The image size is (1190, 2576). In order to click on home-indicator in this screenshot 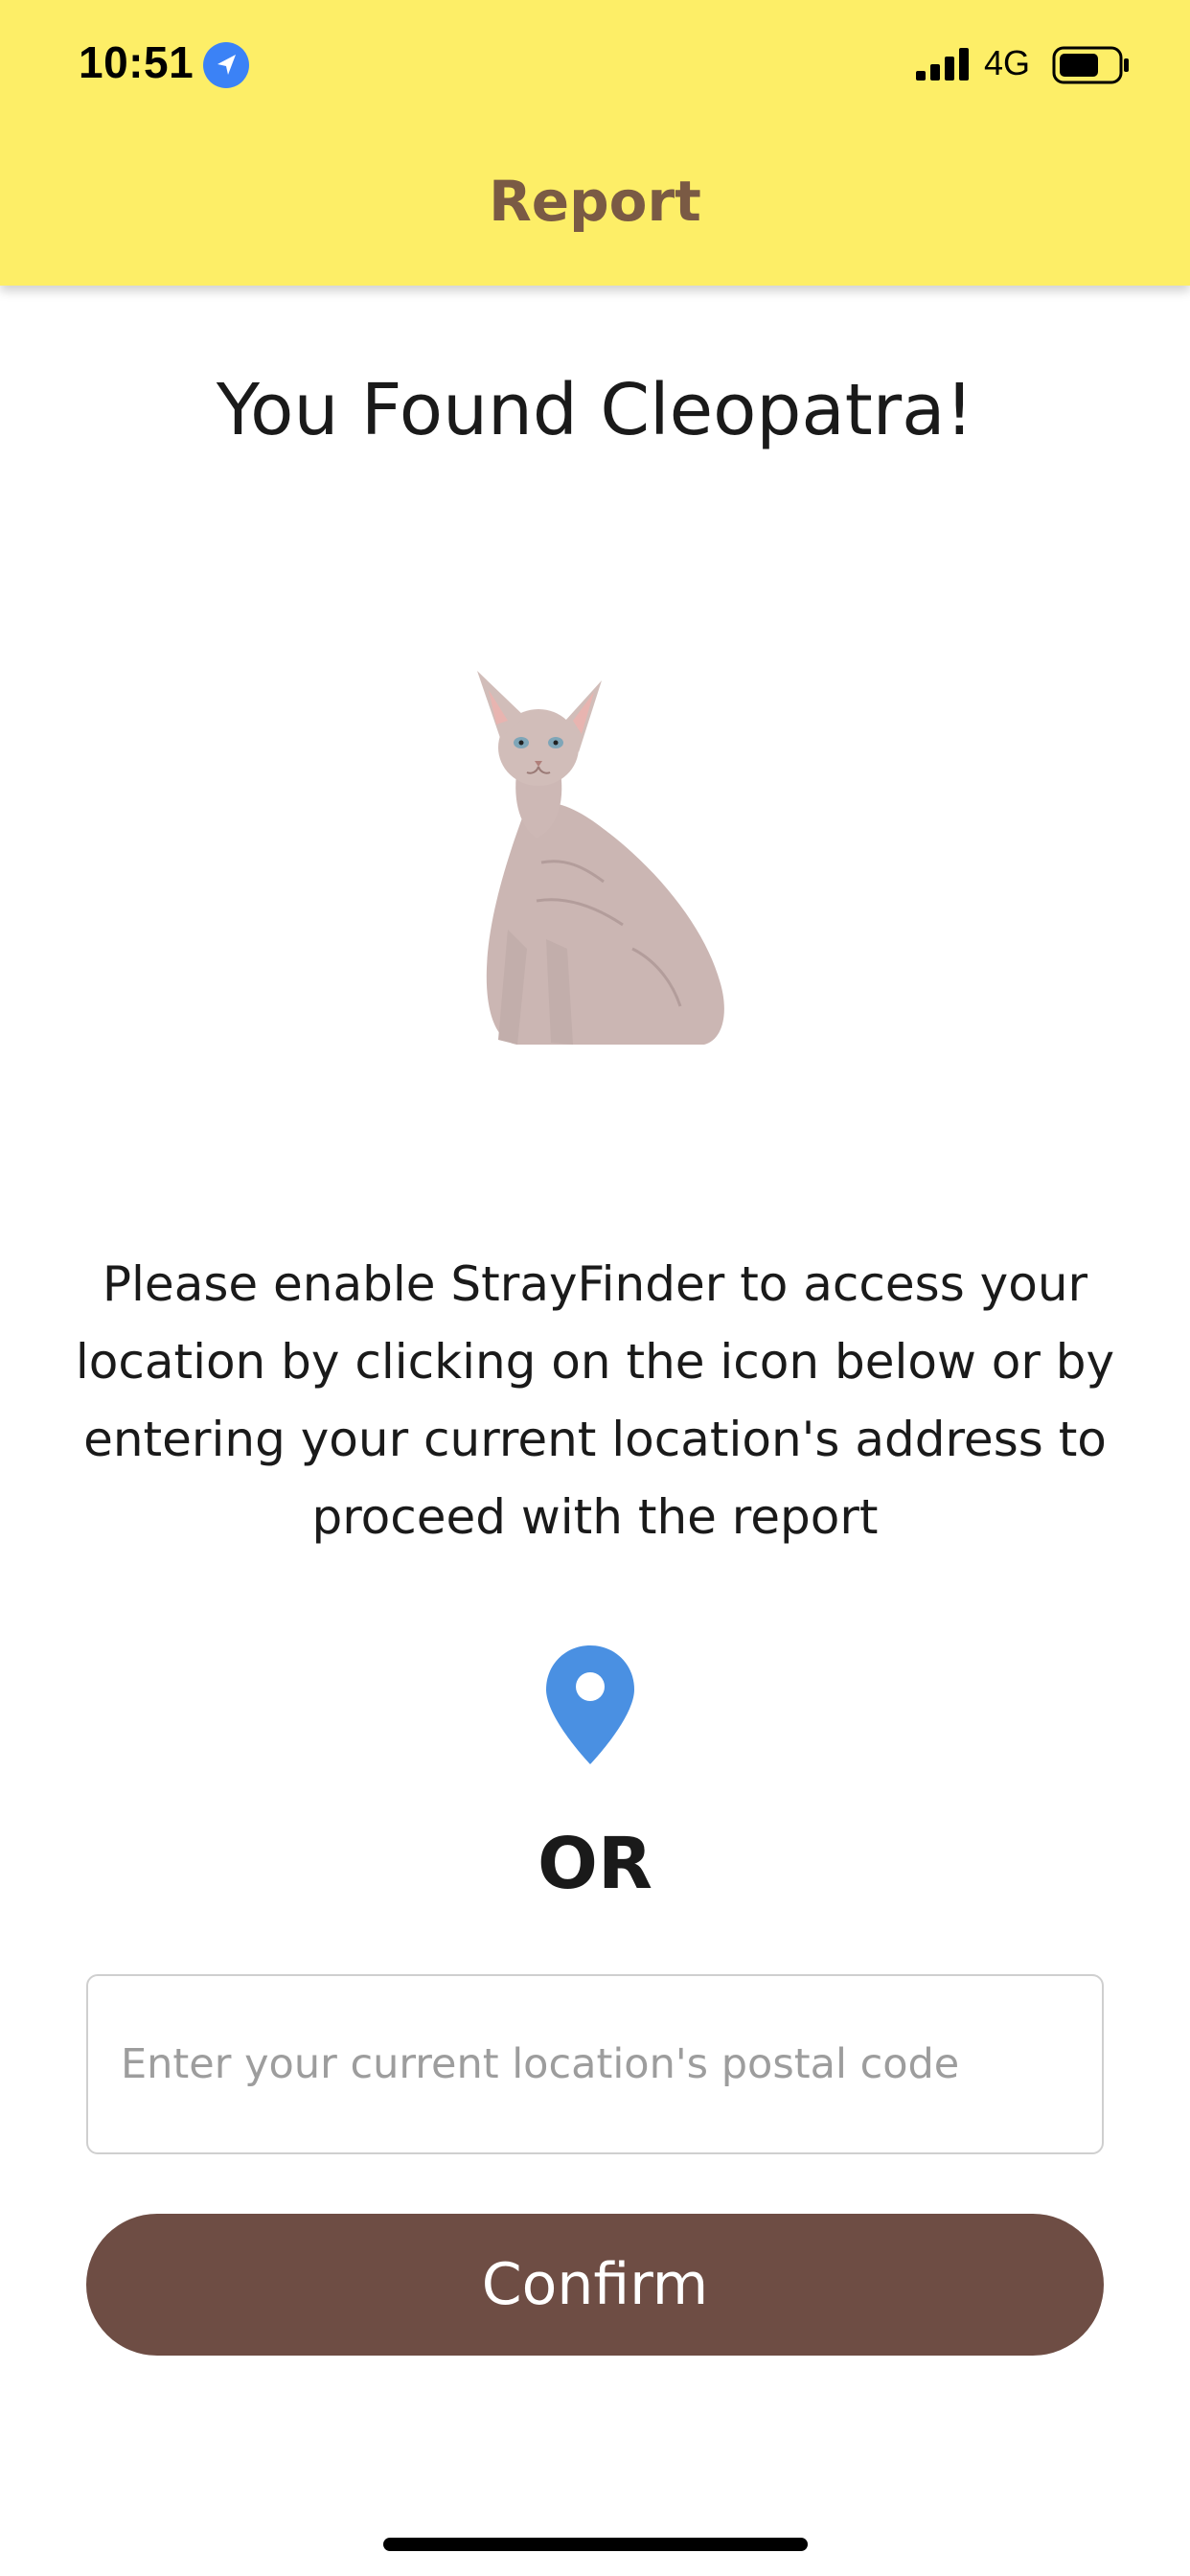, I will do `click(595, 2544)`.